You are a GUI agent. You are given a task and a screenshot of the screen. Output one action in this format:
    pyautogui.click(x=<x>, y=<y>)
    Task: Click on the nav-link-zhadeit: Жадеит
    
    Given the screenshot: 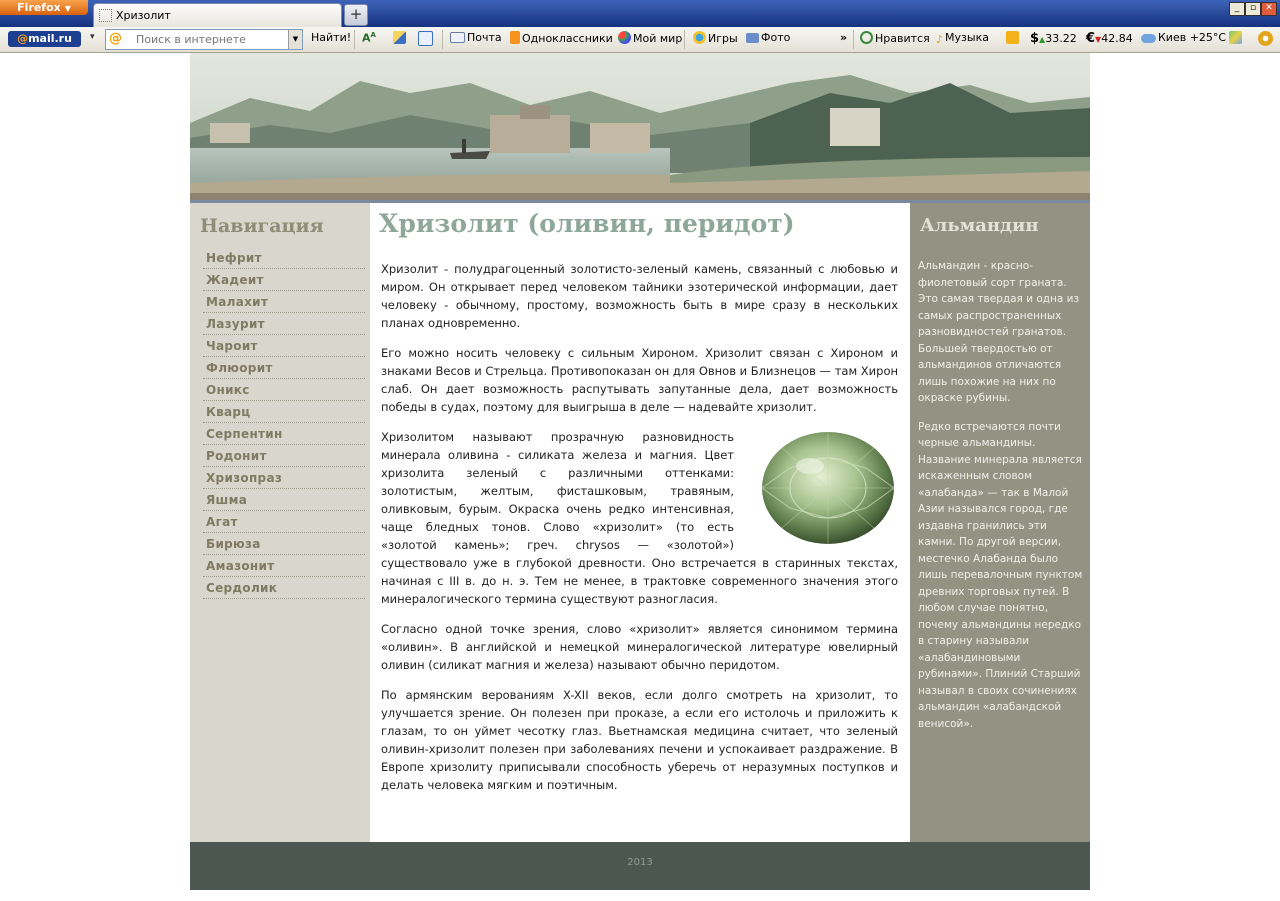 What is the action you would take?
    pyautogui.click(x=284, y=280)
    